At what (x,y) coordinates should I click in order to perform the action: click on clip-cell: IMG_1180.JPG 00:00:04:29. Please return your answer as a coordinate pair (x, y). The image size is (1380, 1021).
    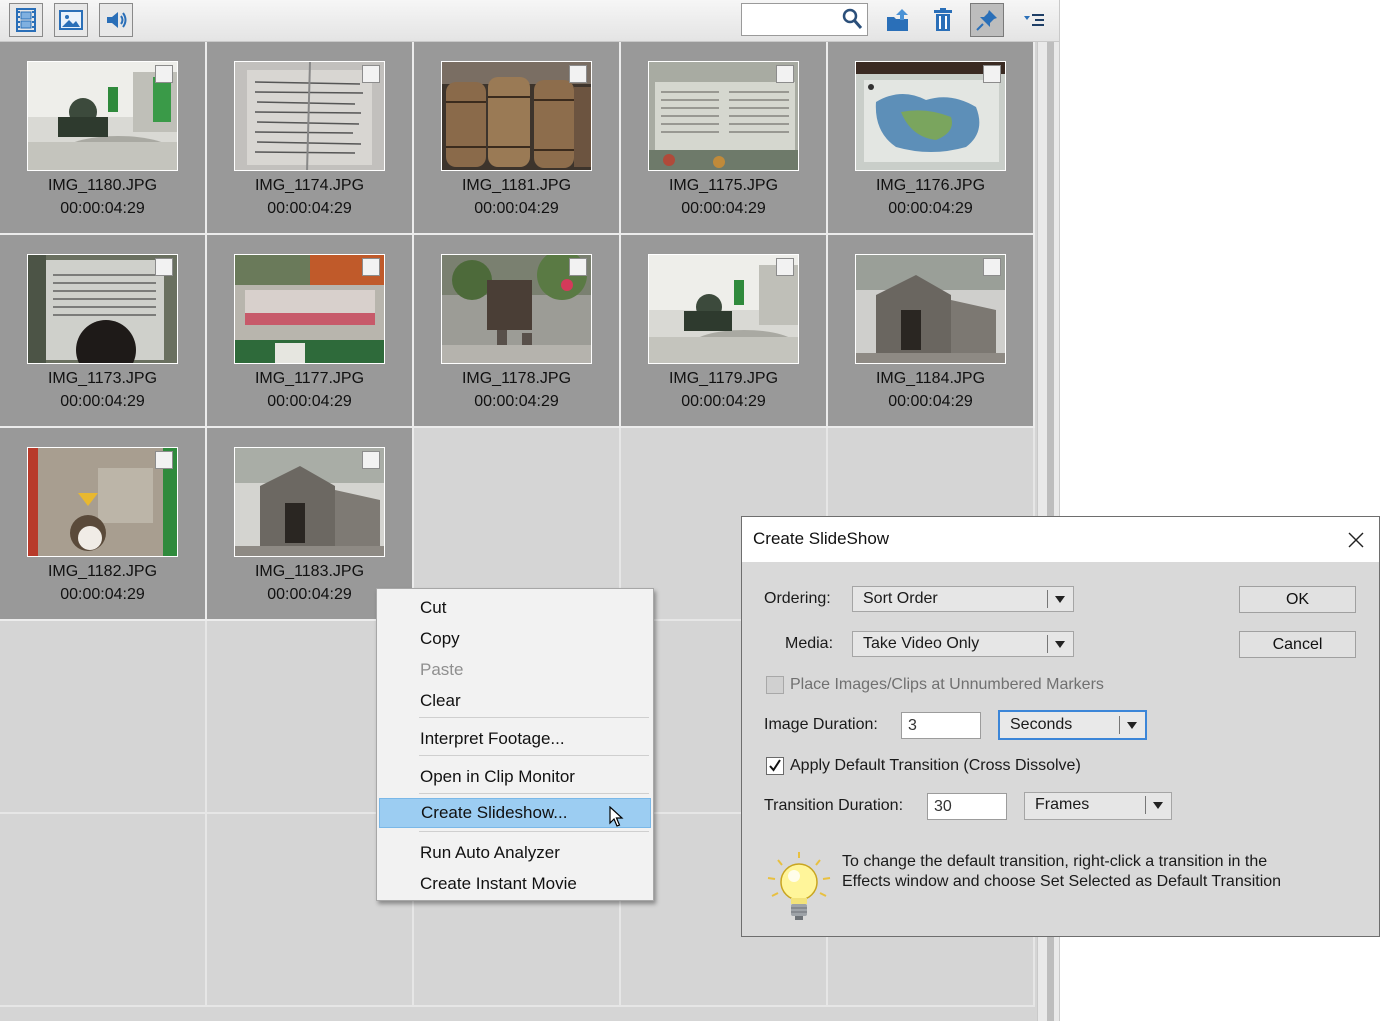
    Looking at the image, I should click on (103, 138).